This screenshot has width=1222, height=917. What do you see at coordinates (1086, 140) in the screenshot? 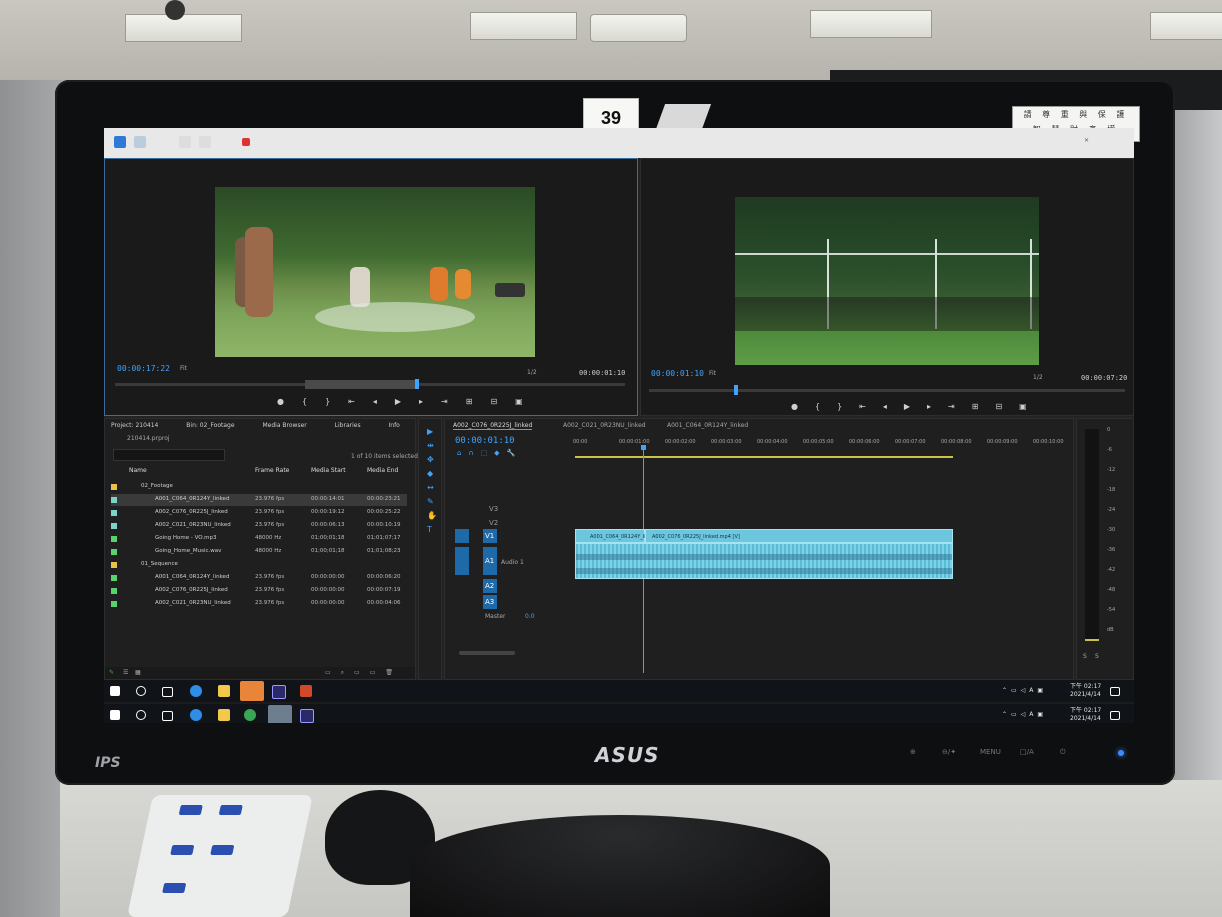
I see `close-icon: ✕` at bounding box center [1086, 140].